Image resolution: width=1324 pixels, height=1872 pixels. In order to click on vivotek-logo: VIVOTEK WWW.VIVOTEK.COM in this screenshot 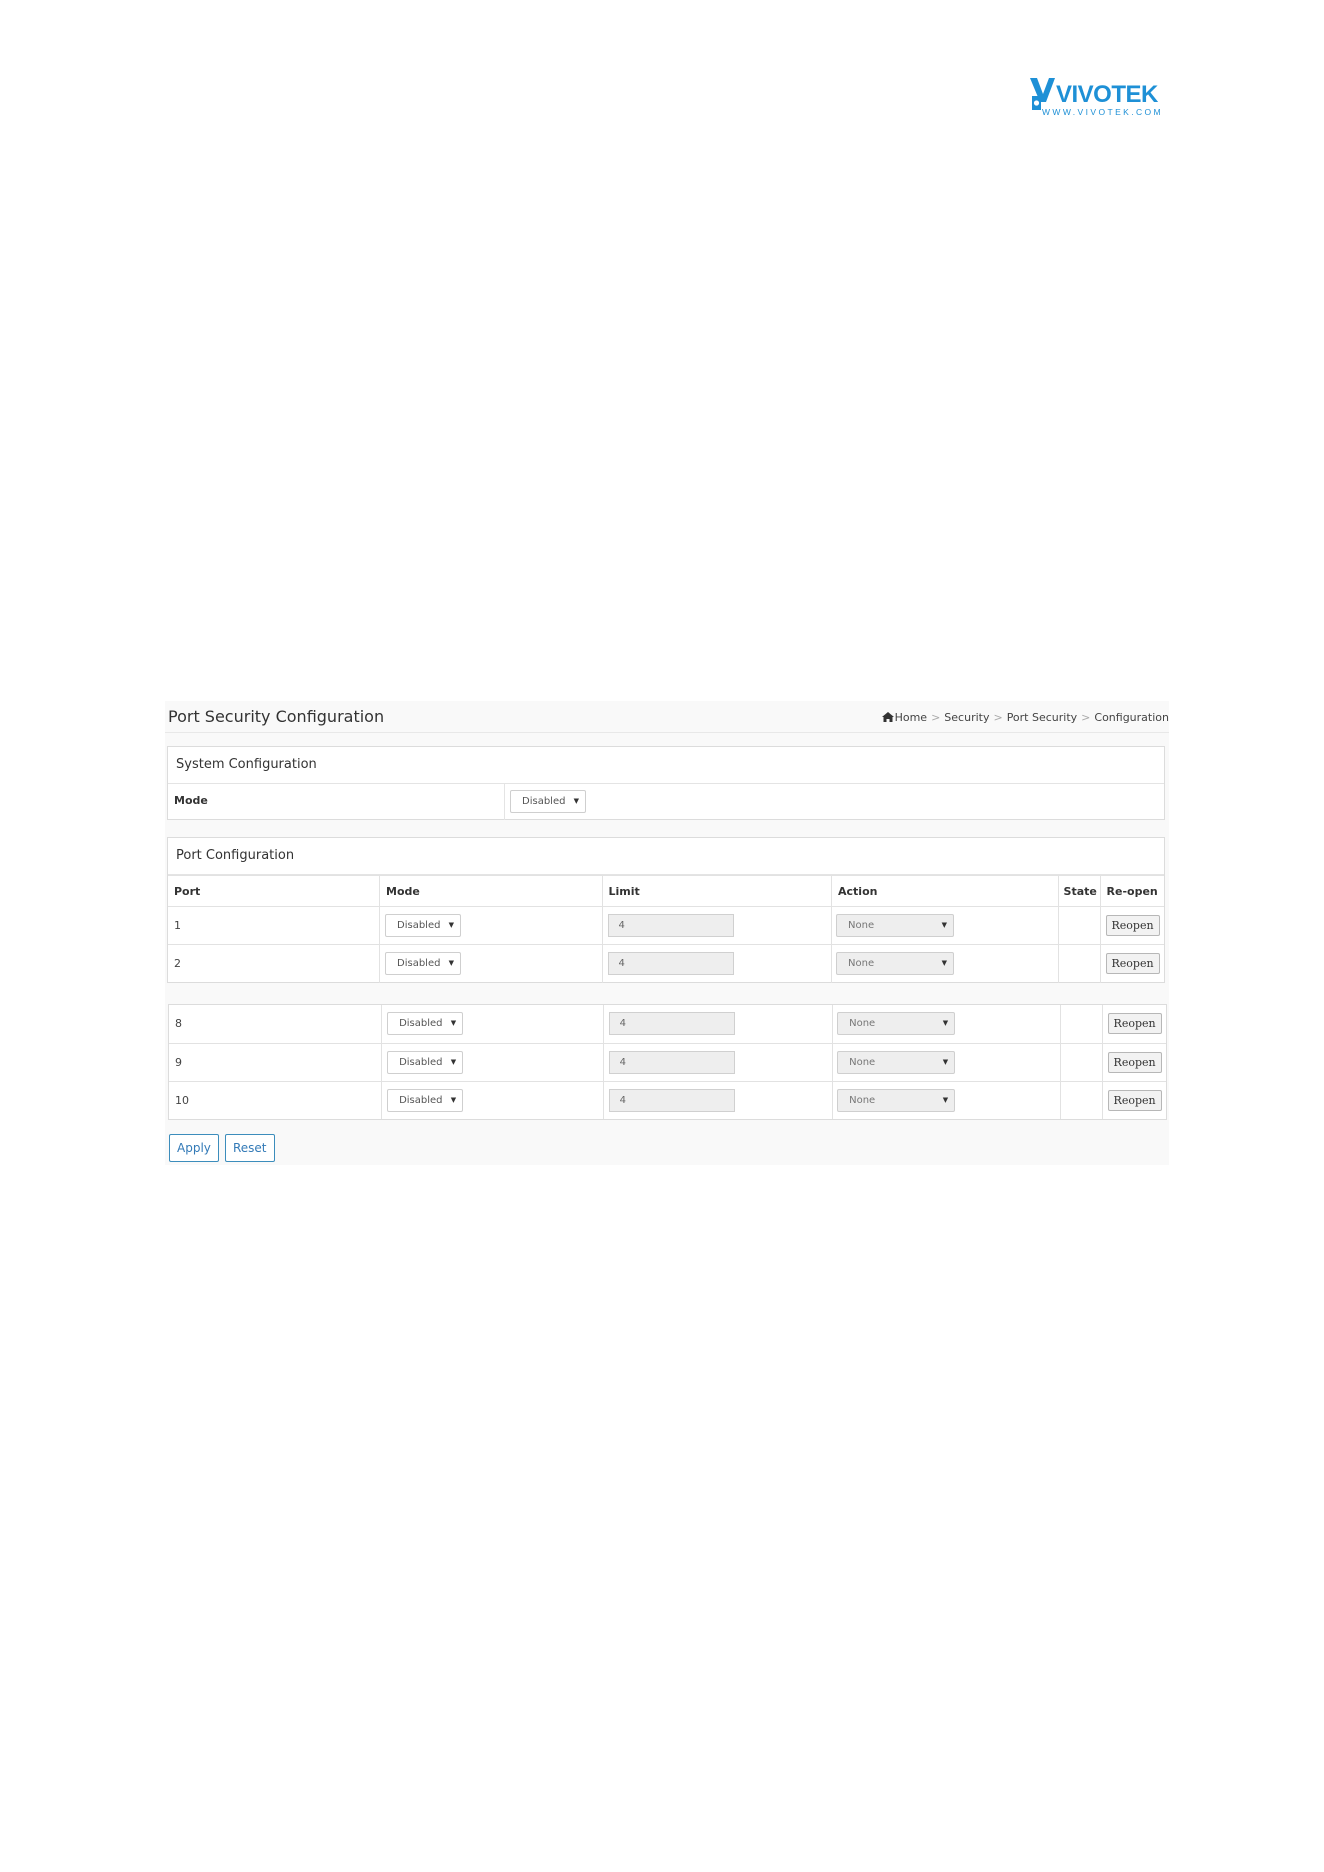, I will do `click(1098, 95)`.